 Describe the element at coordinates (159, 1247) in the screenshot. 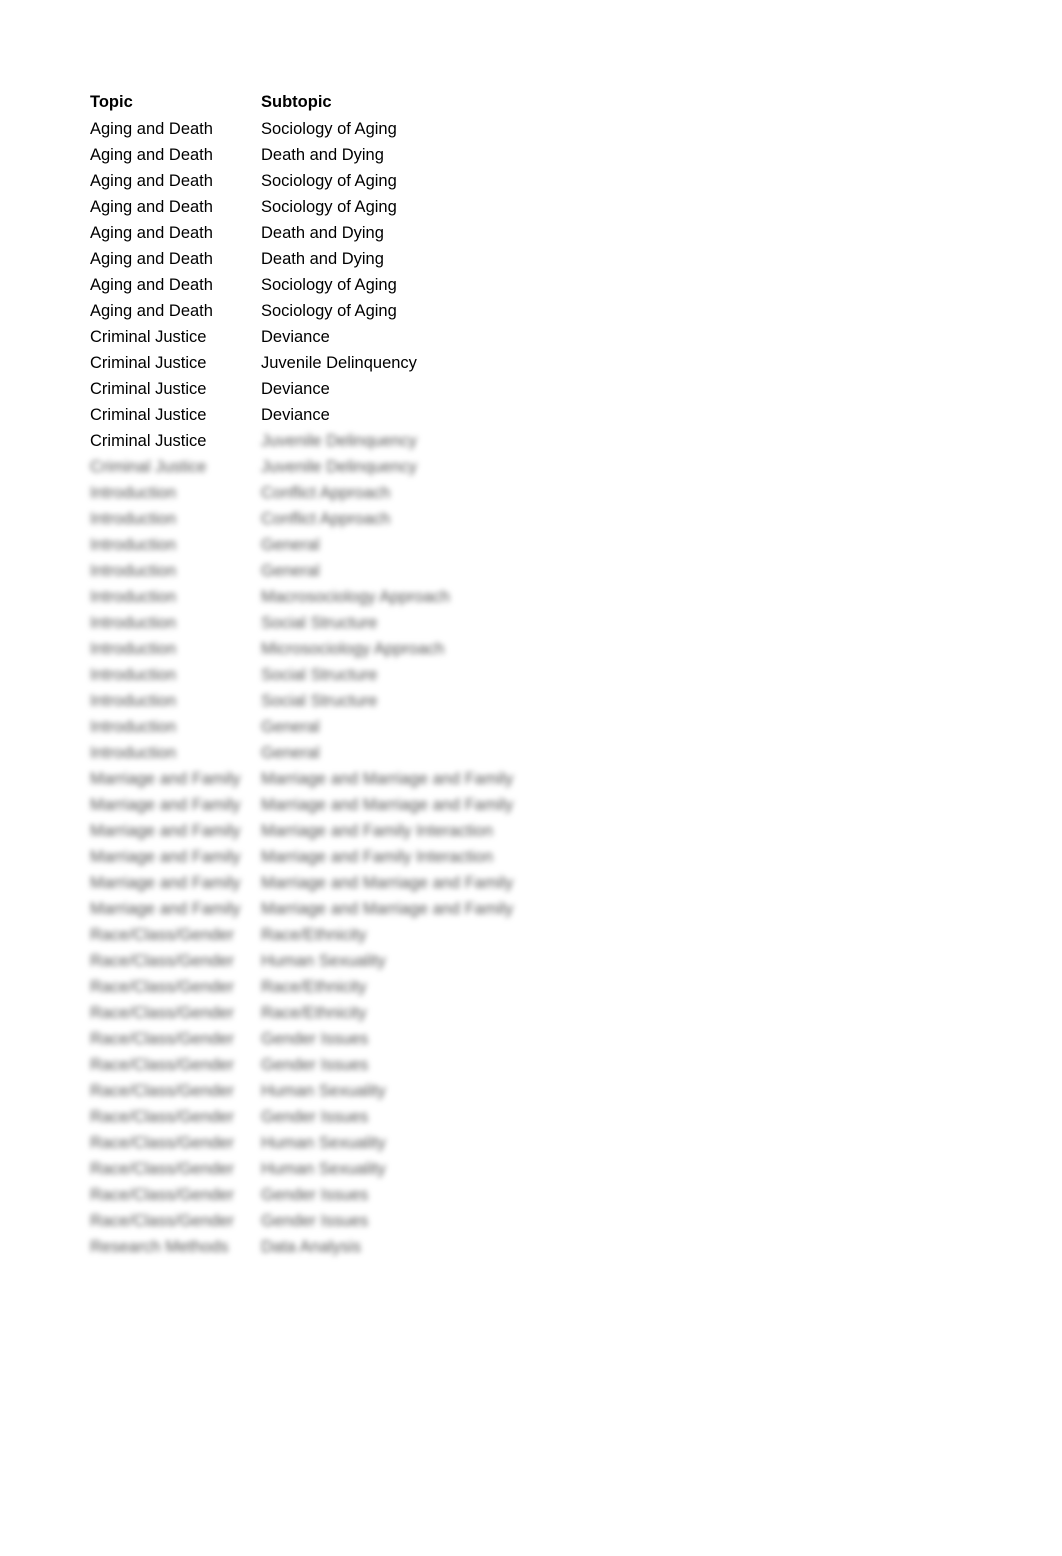

I see `topic-cell: Research Methods` at that location.